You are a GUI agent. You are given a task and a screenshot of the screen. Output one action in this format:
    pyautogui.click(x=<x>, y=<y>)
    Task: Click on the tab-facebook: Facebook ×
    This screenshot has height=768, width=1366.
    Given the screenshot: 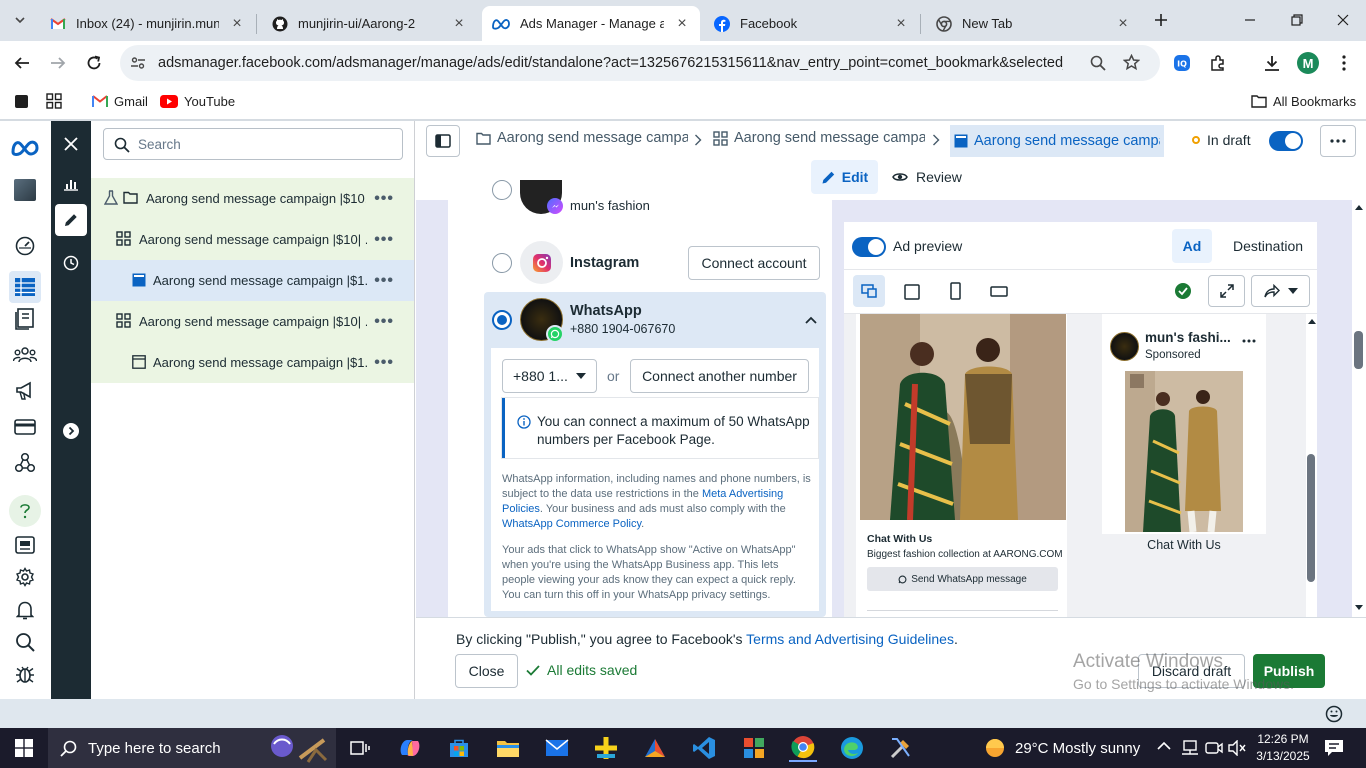 What is the action you would take?
    pyautogui.click(x=811, y=23)
    